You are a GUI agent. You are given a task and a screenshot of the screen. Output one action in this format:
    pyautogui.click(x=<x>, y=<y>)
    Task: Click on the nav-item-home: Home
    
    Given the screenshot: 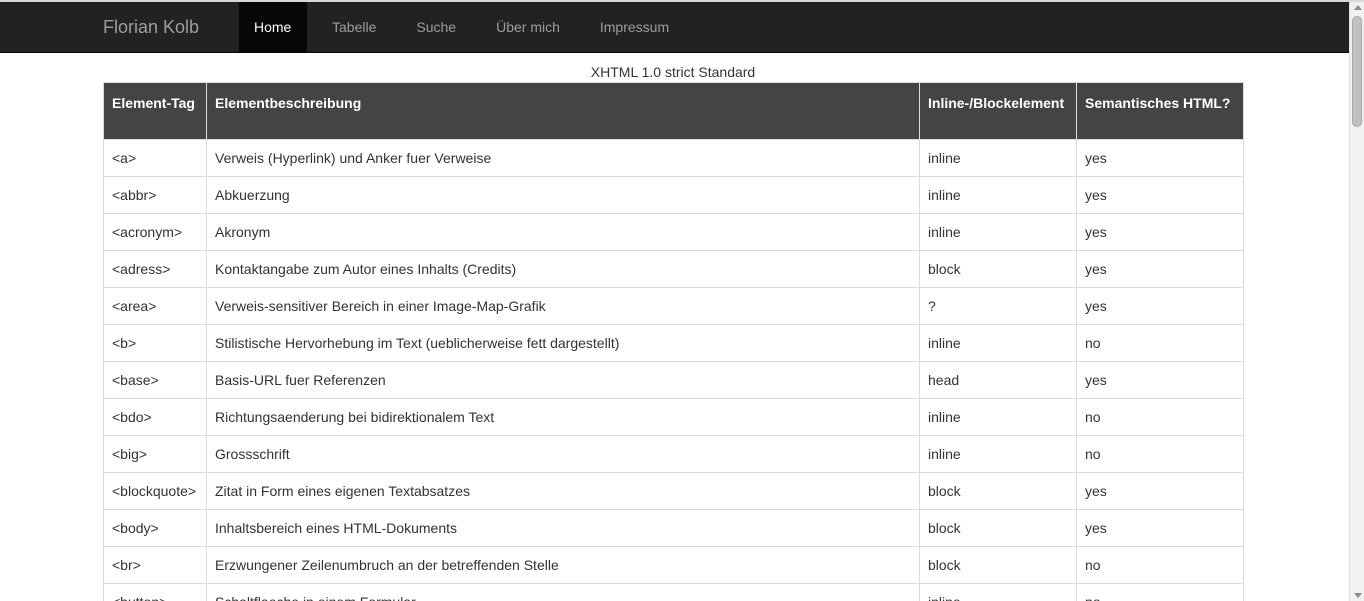 What is the action you would take?
    pyautogui.click(x=273, y=27)
    